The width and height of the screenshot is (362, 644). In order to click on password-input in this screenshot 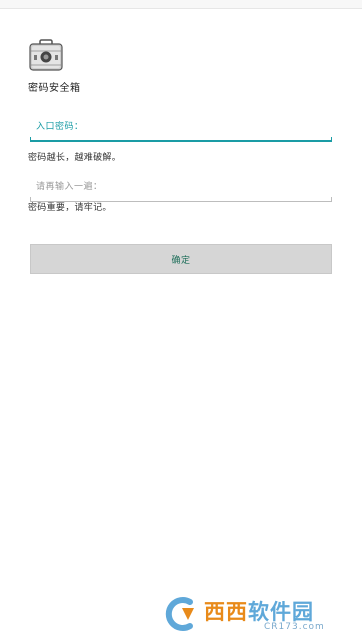, I will do `click(181, 127)`.